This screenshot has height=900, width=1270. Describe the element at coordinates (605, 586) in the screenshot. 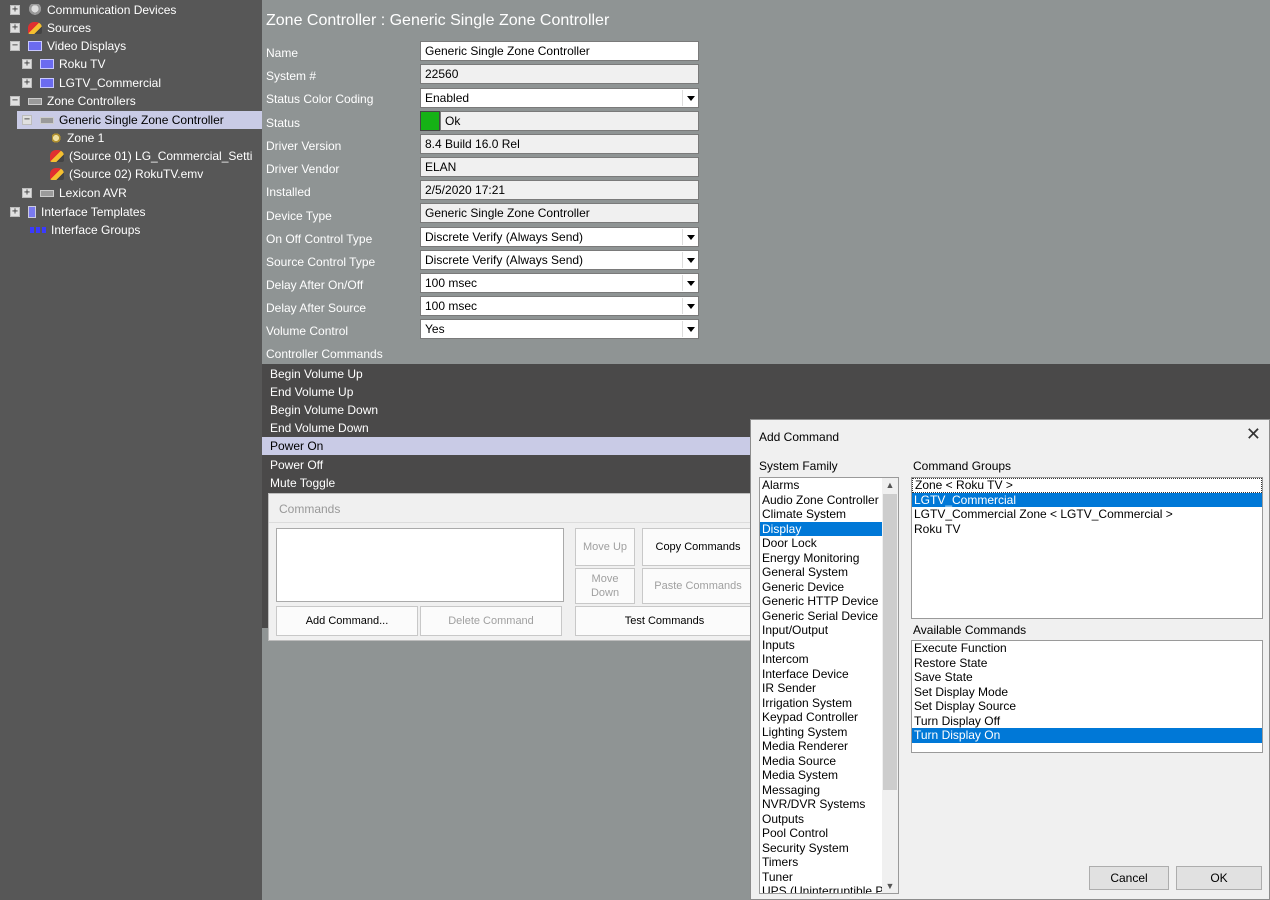

I see `move-down-button: Move Down` at that location.